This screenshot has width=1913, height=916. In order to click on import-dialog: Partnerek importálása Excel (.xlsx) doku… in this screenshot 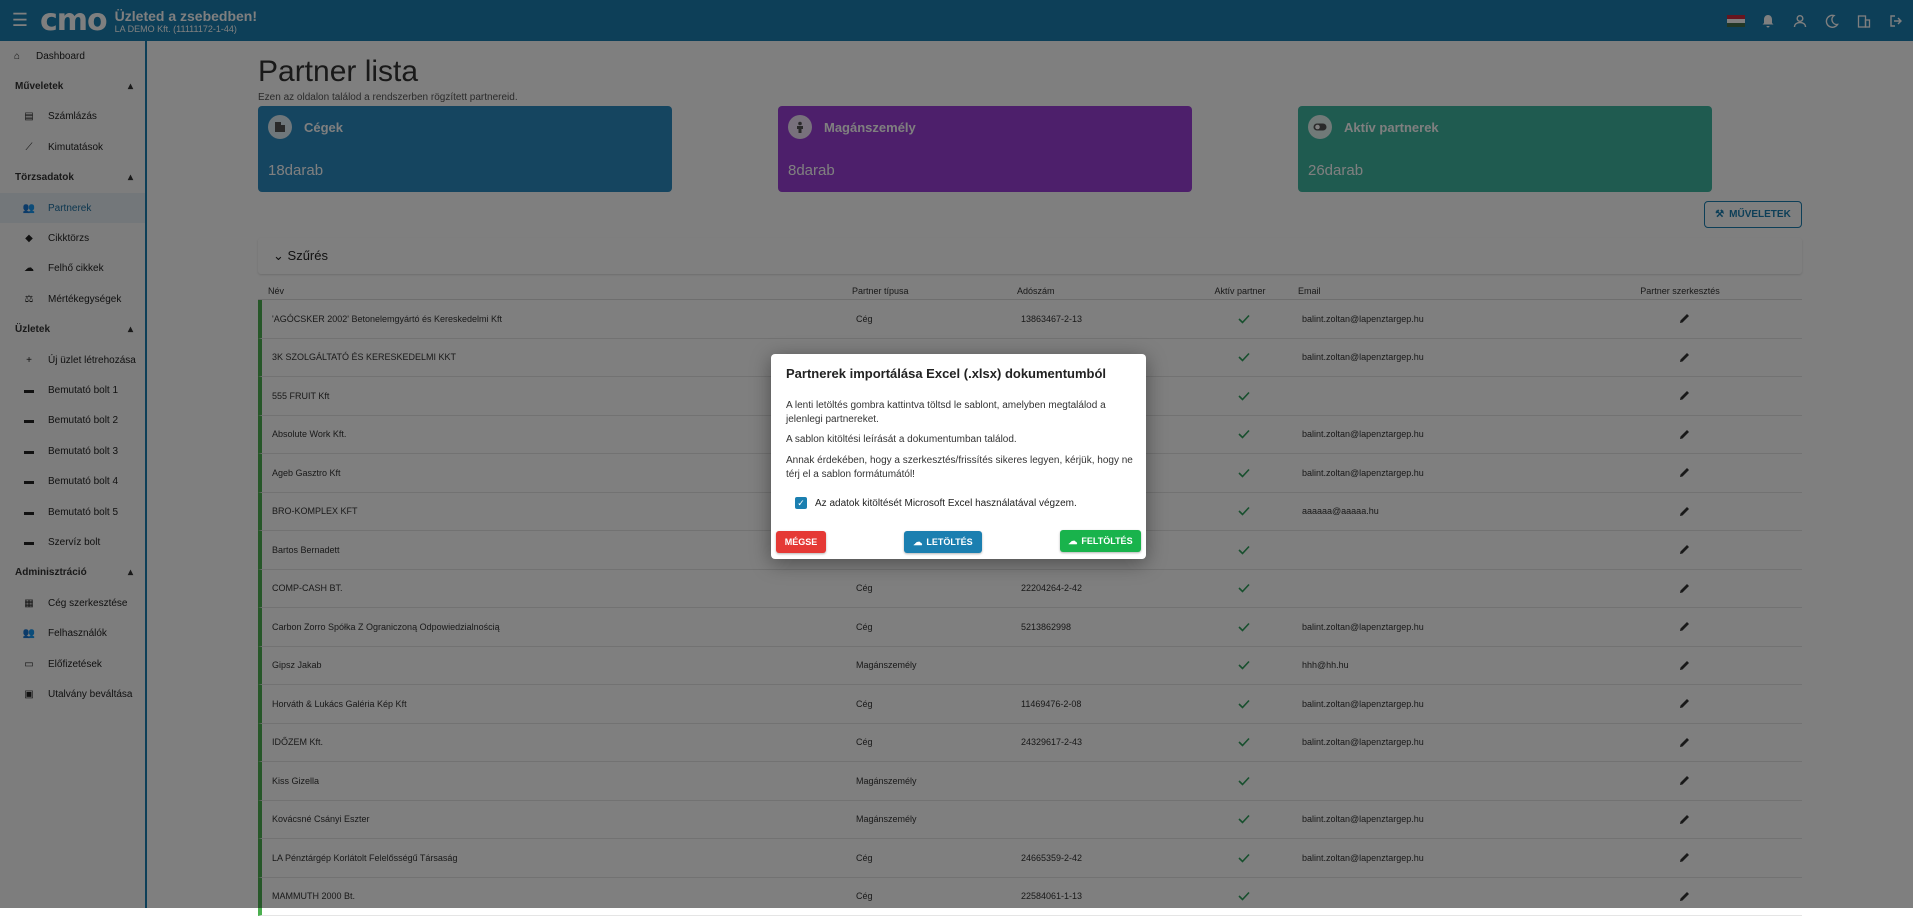, I will do `click(958, 456)`.